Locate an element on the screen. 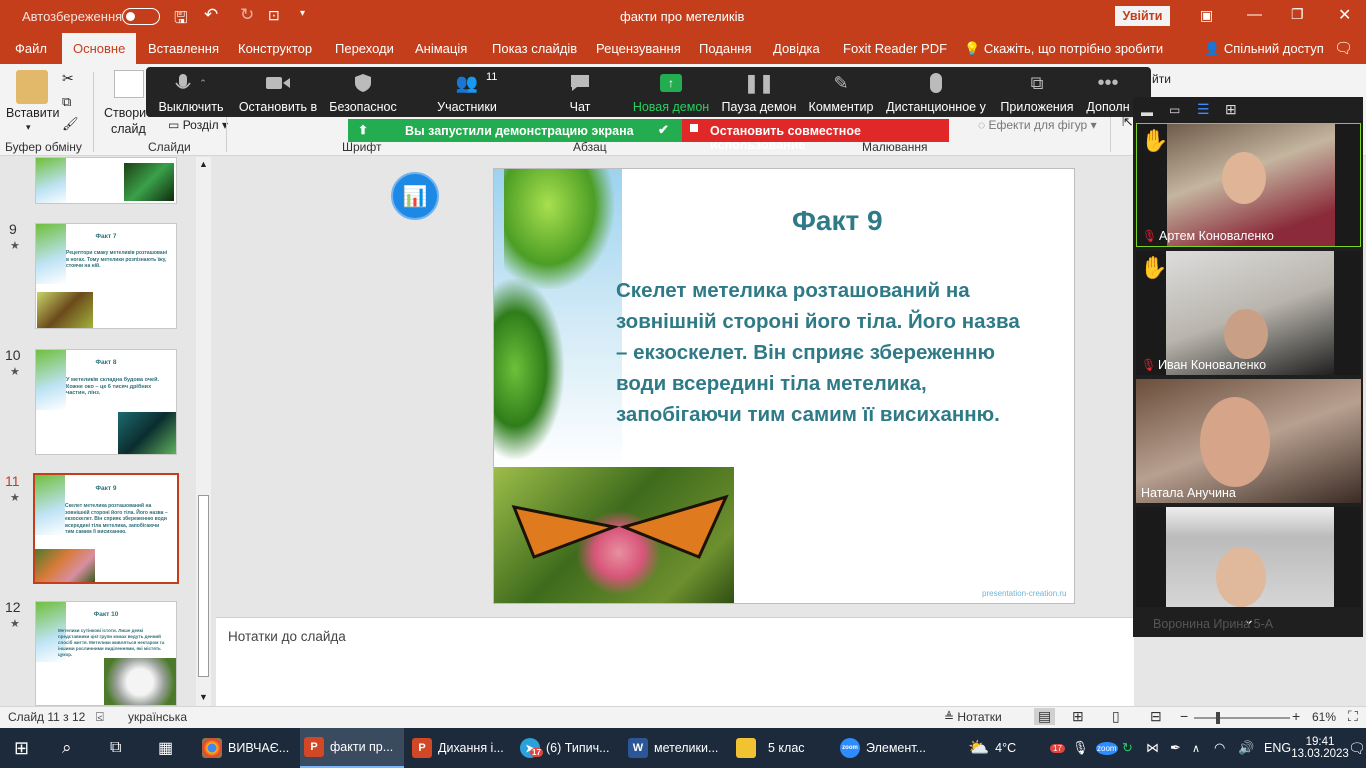 This screenshot has width=1366, height=768. paste-dropdown-icon: ▾ is located at coordinates (28, 127).